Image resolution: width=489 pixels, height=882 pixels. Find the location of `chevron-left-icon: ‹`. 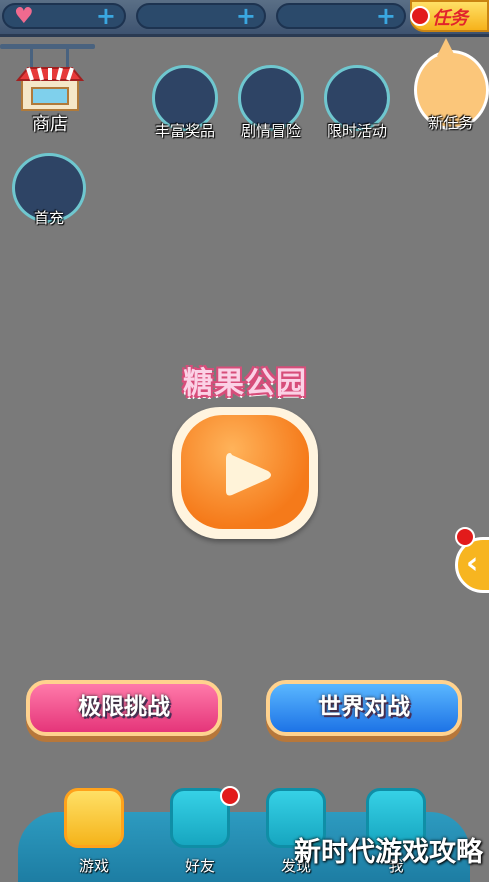

chevron-left-icon: ‹ is located at coordinates (472, 563).